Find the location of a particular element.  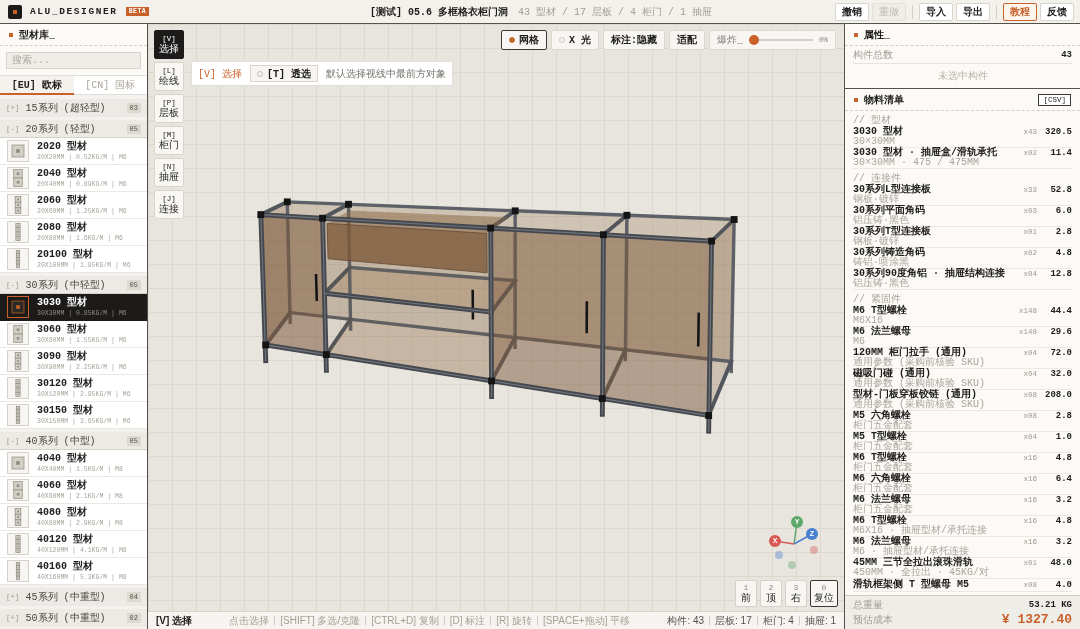

part-name: 30系列90度角铝 · 抽屉结构连接 is located at coordinates (929, 274).